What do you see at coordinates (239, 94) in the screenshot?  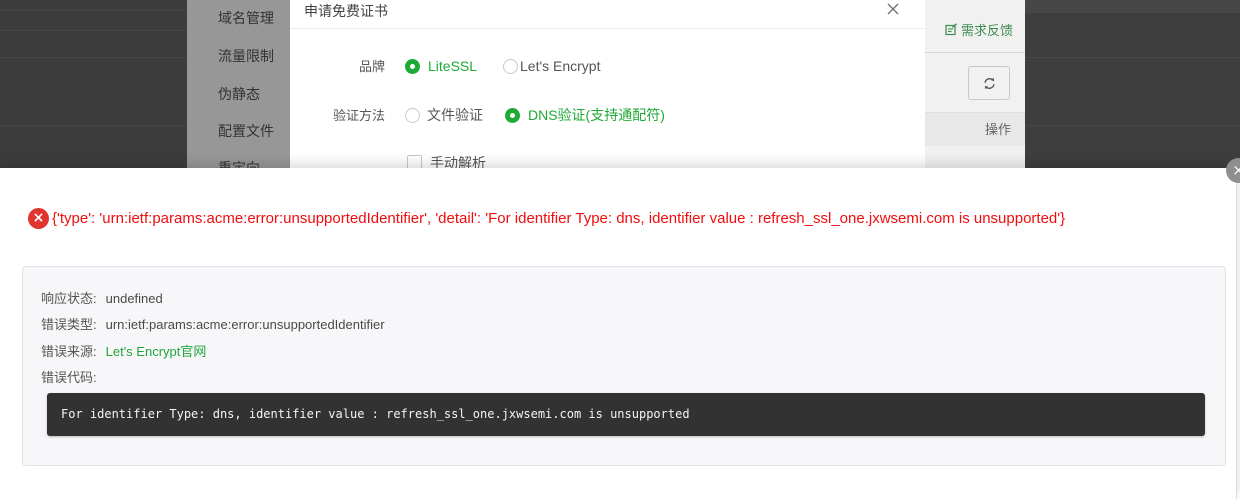 I see `sidebar-item-rewrite: 伪静态` at bounding box center [239, 94].